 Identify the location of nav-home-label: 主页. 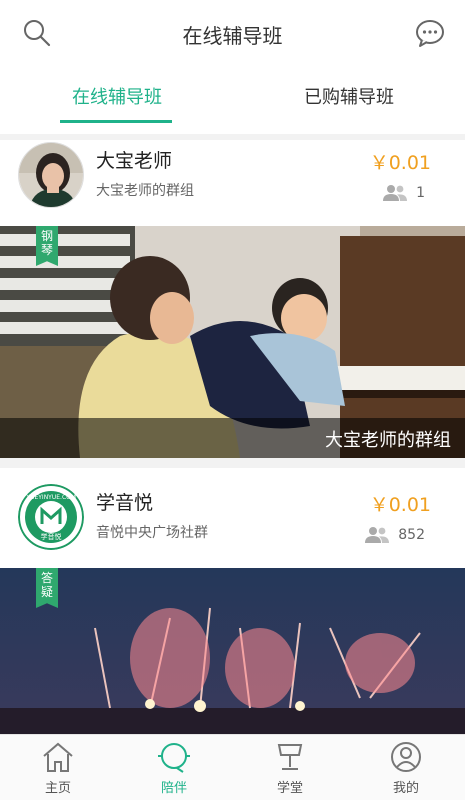
(57, 788).